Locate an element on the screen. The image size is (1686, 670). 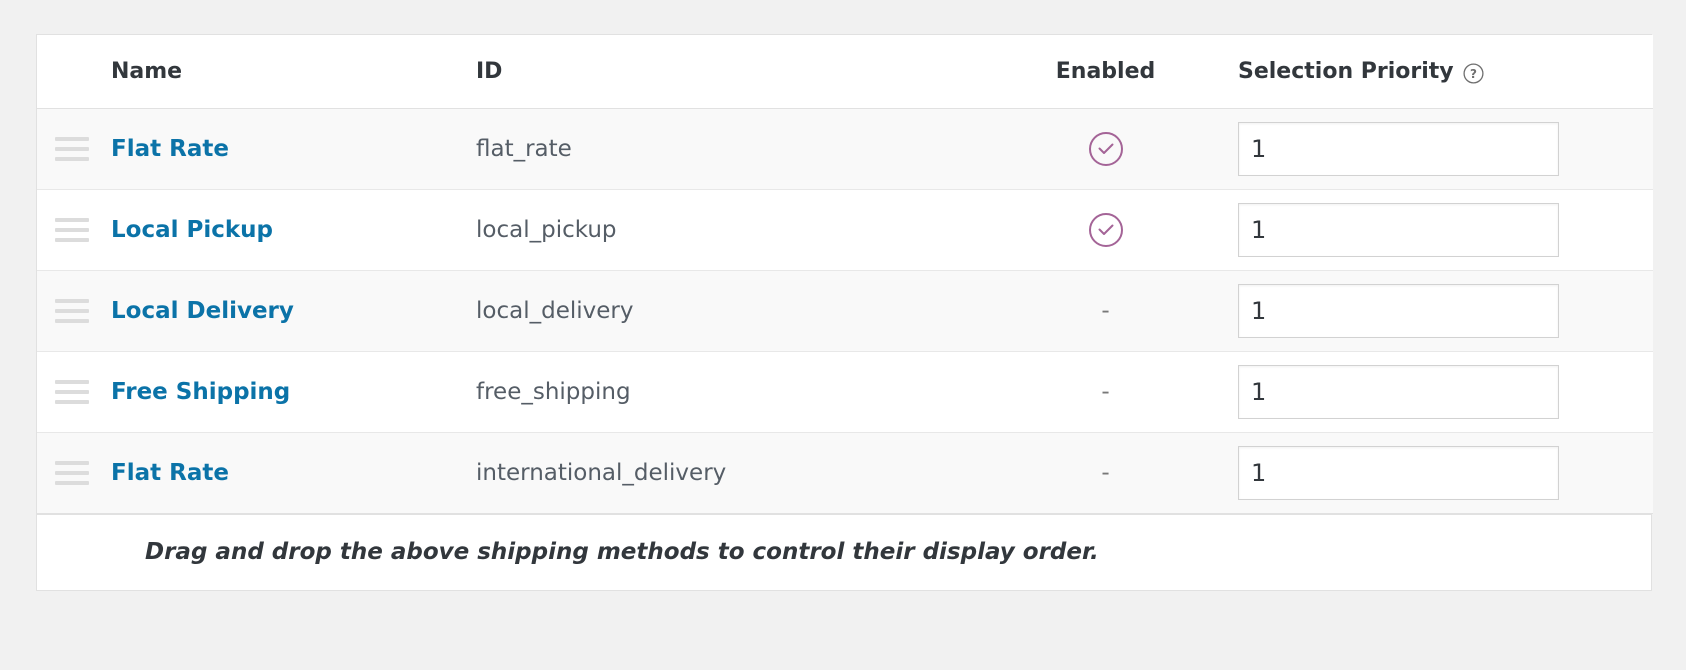
method-name-link: Local Delivery is located at coordinates (200, 311).